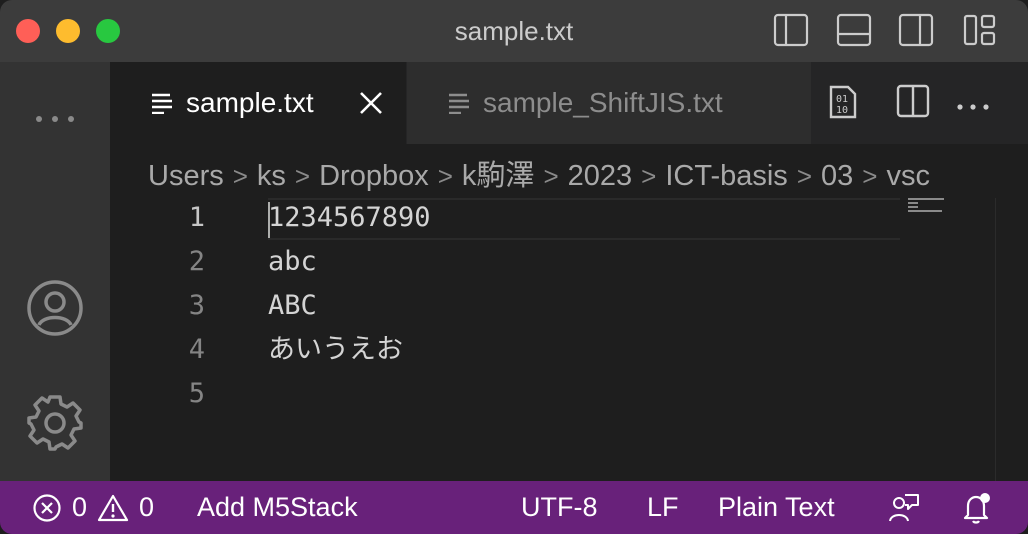  What do you see at coordinates (335, 350) in the screenshot?
I see `line-text: あいうえお` at bounding box center [335, 350].